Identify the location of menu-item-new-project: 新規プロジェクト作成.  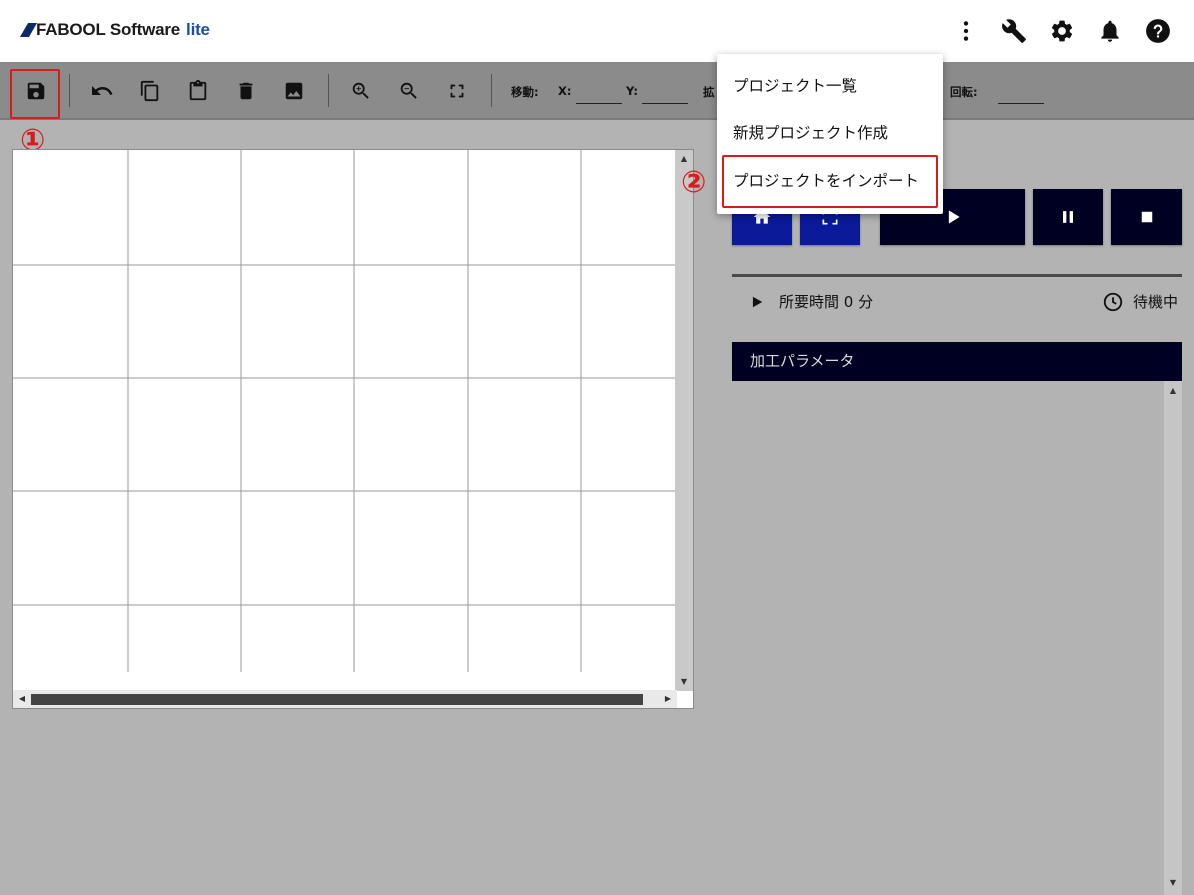
(830, 133).